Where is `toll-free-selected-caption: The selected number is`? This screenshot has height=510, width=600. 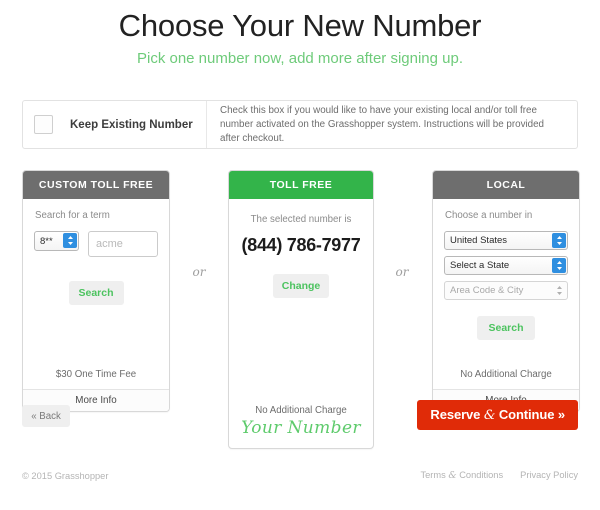 toll-free-selected-caption: The selected number is is located at coordinates (301, 219).